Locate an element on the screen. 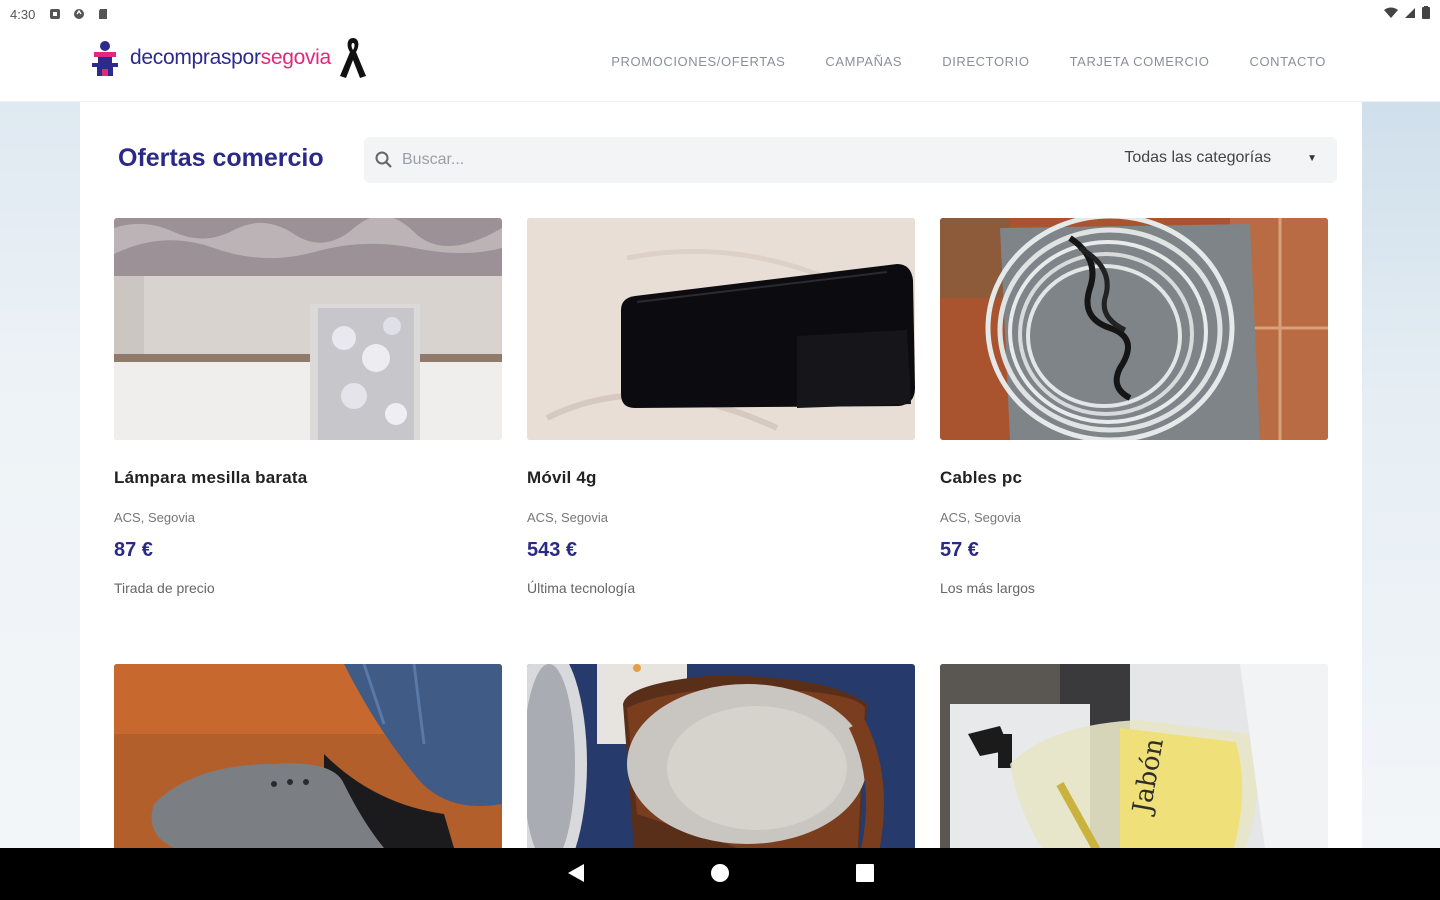 Image resolution: width=1440 pixels, height=900 pixels. search-input is located at coordinates (702, 160).